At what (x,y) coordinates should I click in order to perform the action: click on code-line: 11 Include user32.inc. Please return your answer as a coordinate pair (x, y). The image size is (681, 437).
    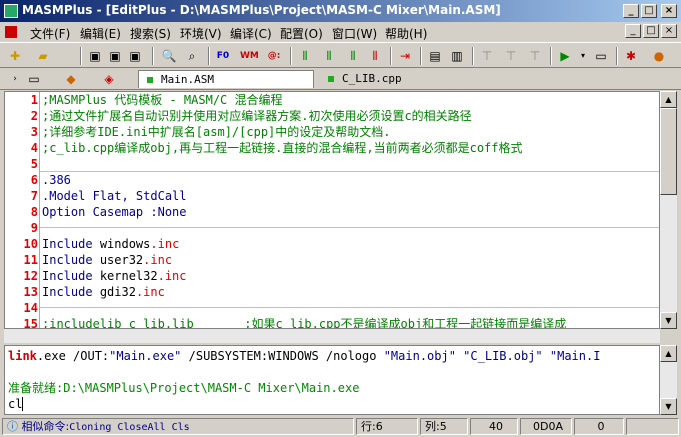
    Looking at the image, I should click on (98, 260).